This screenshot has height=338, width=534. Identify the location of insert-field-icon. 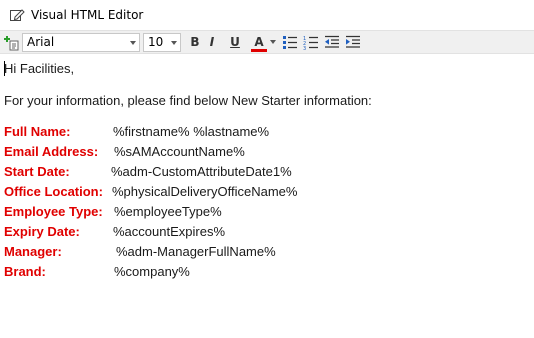
(11, 43).